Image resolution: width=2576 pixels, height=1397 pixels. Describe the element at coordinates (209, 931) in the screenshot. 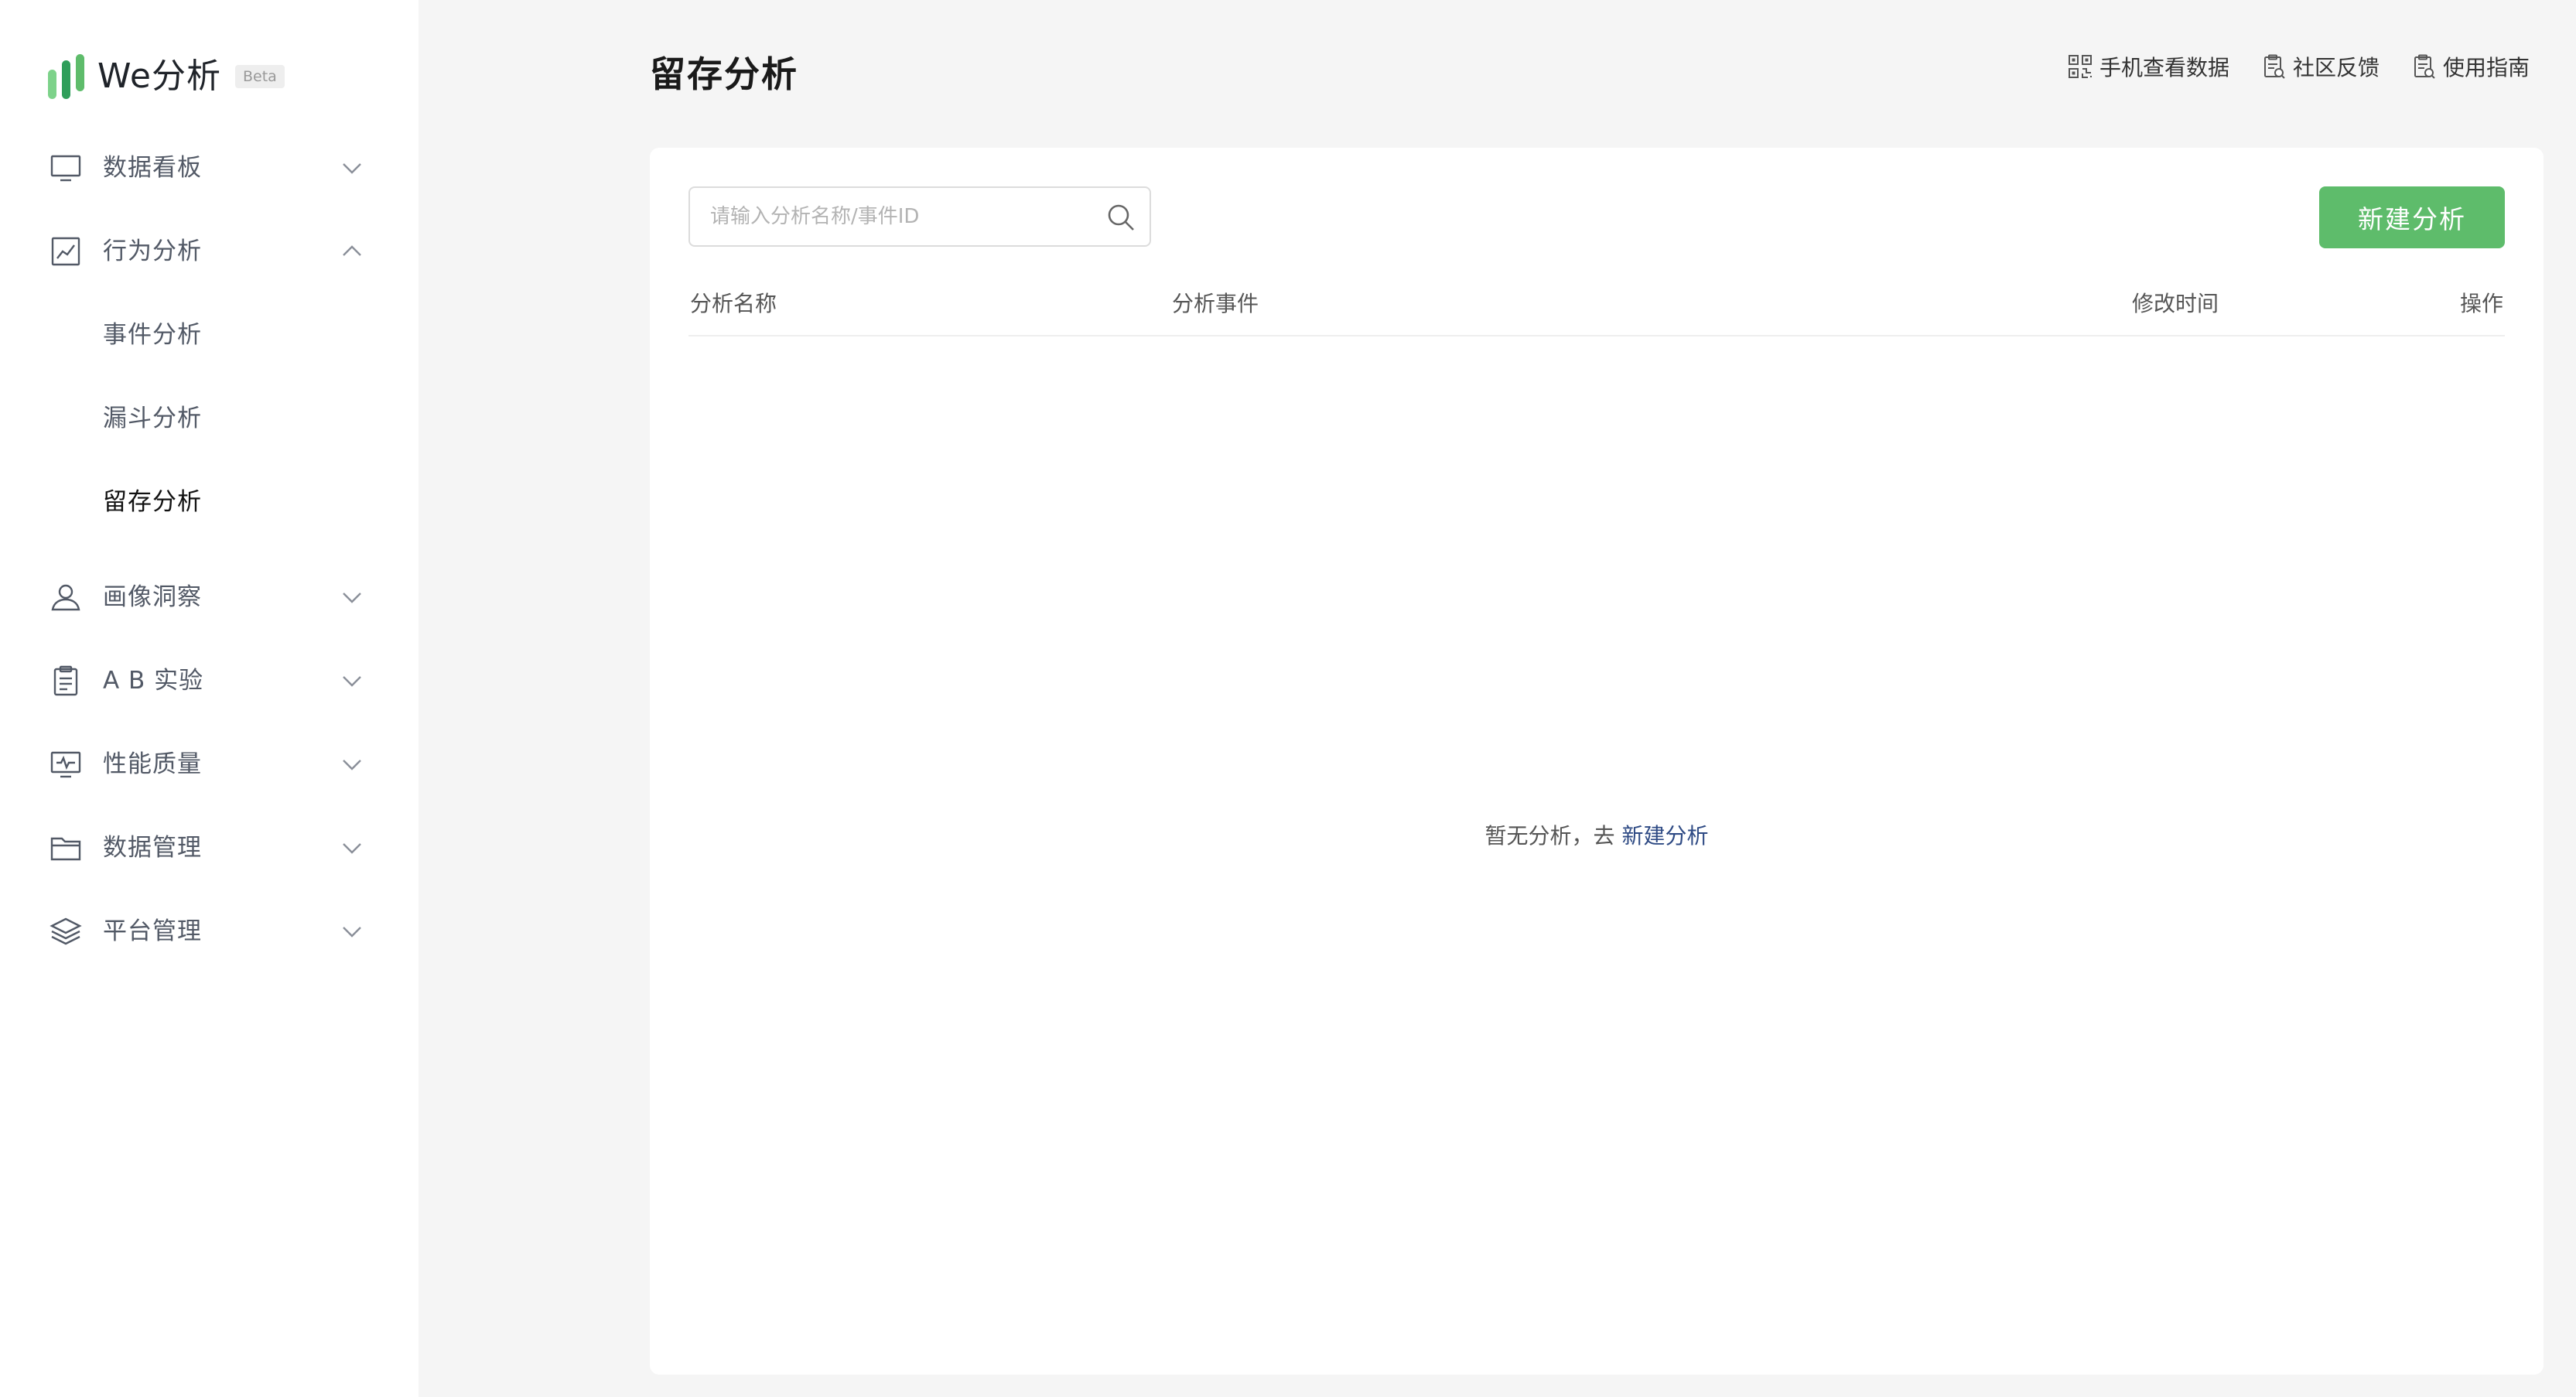

I see `sidebar-item-platform-management: 平台管理` at that location.